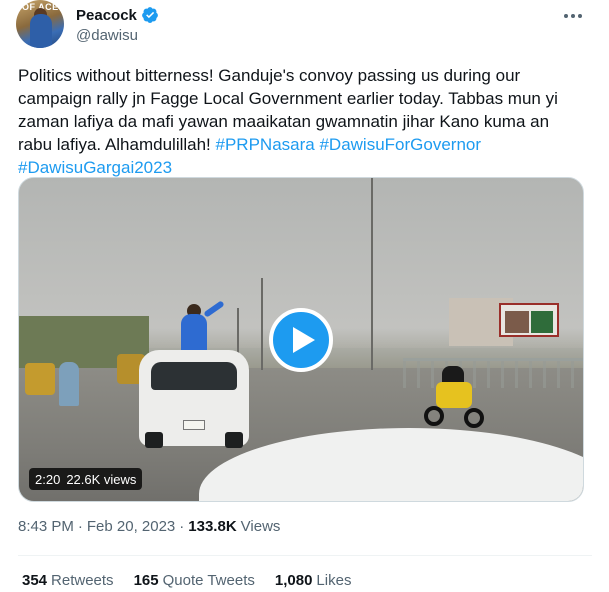  Describe the element at coordinates (131, 526) in the screenshot. I see `tweet-date: Feb 20, 2023` at that location.